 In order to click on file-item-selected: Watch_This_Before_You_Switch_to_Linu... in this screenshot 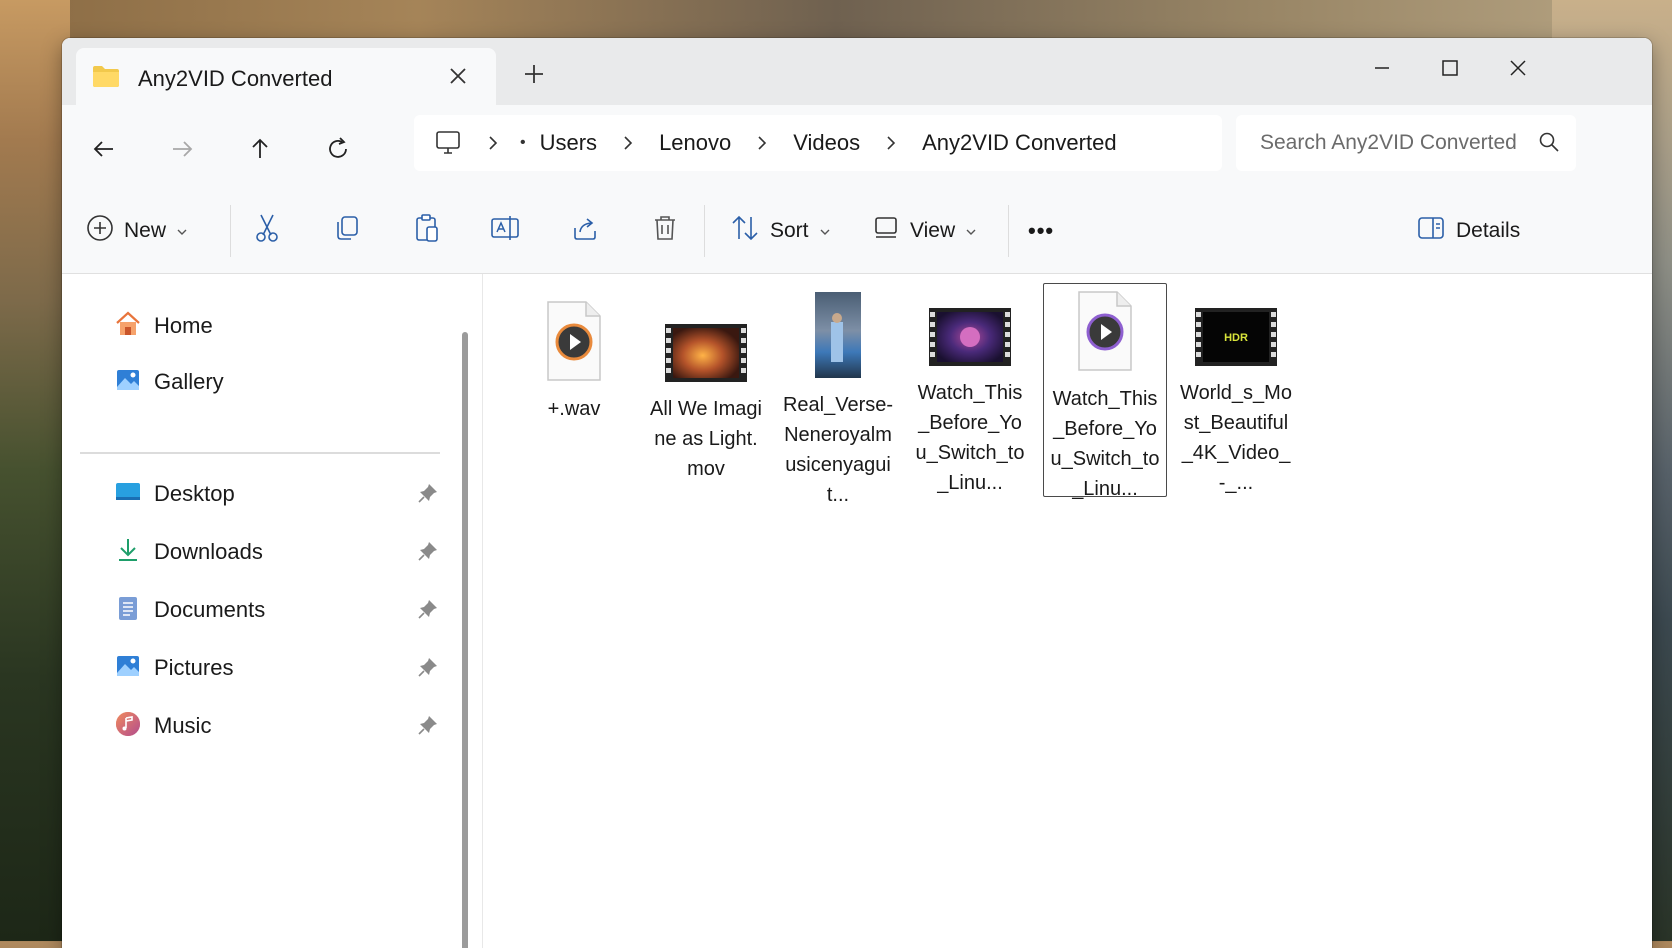, I will do `click(1105, 391)`.